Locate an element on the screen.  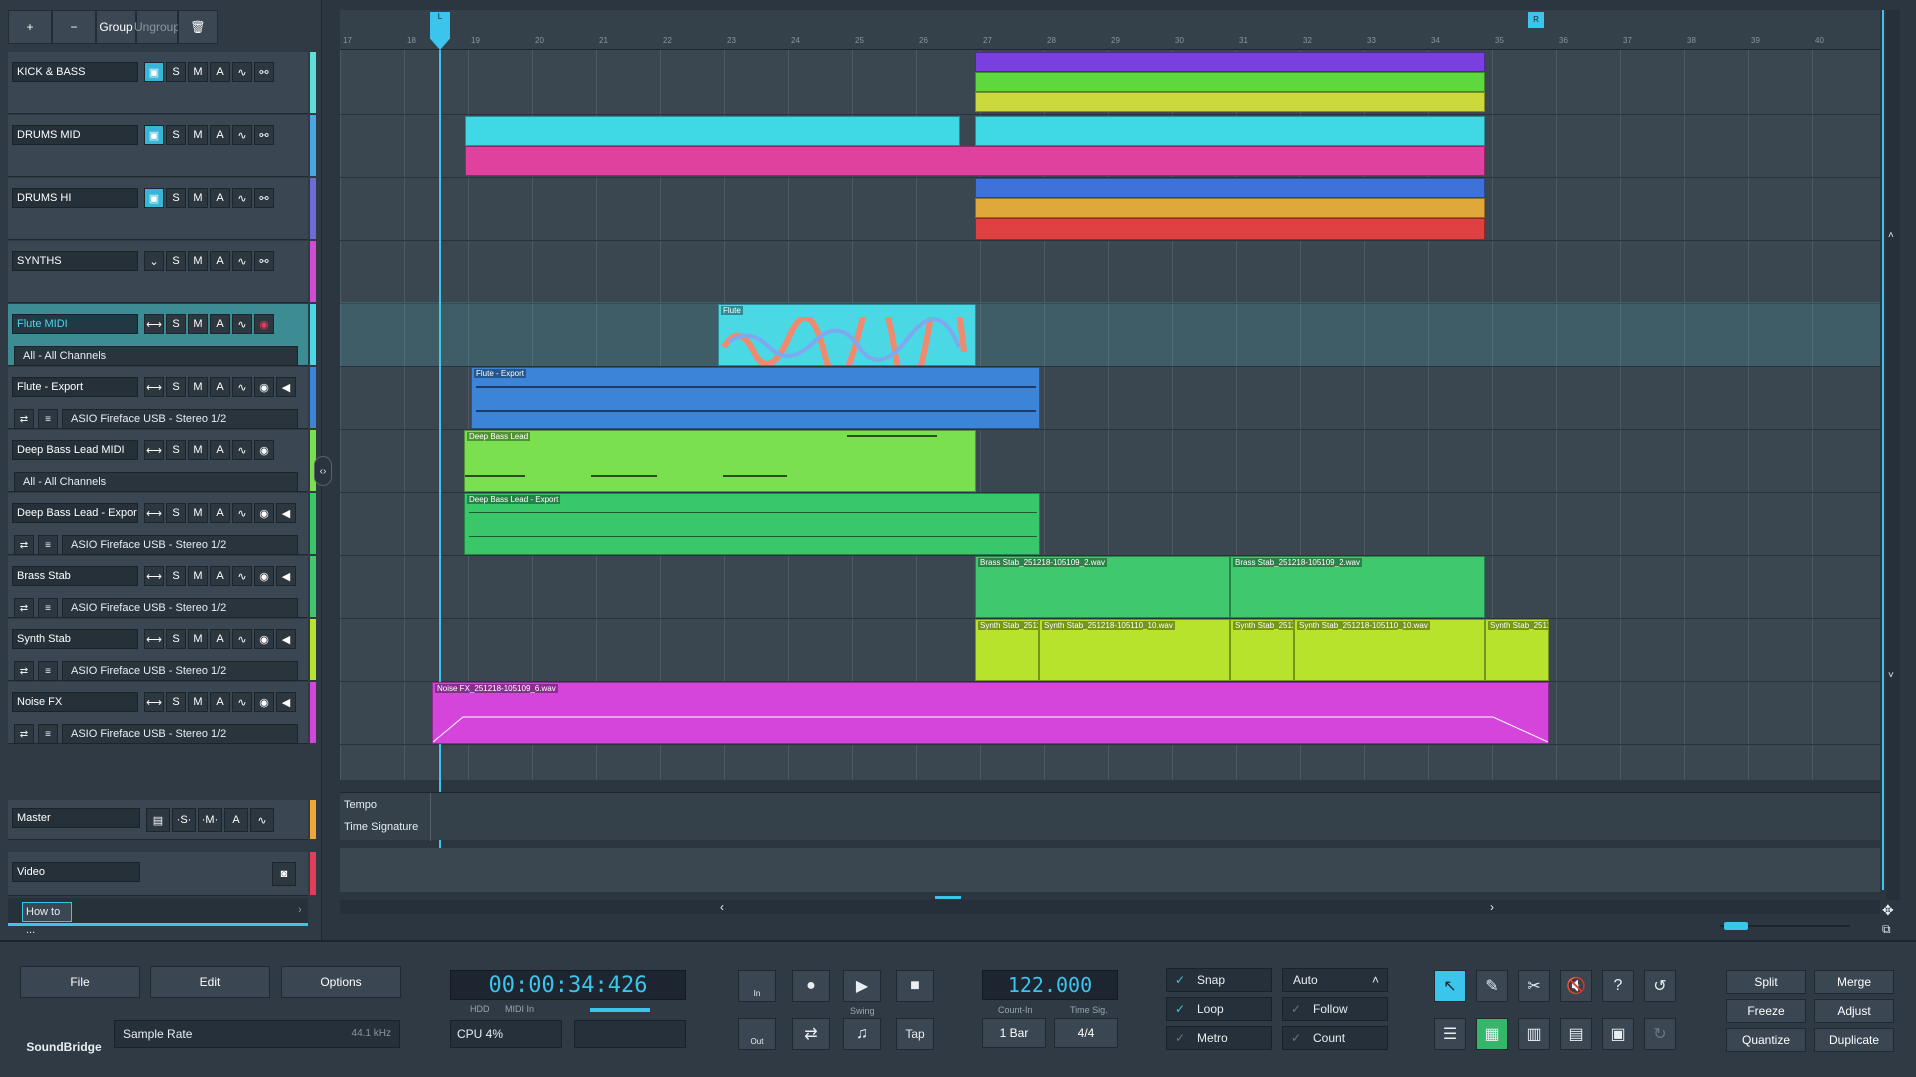
device-view-button: ▣ is located at coordinates (1618, 1034).